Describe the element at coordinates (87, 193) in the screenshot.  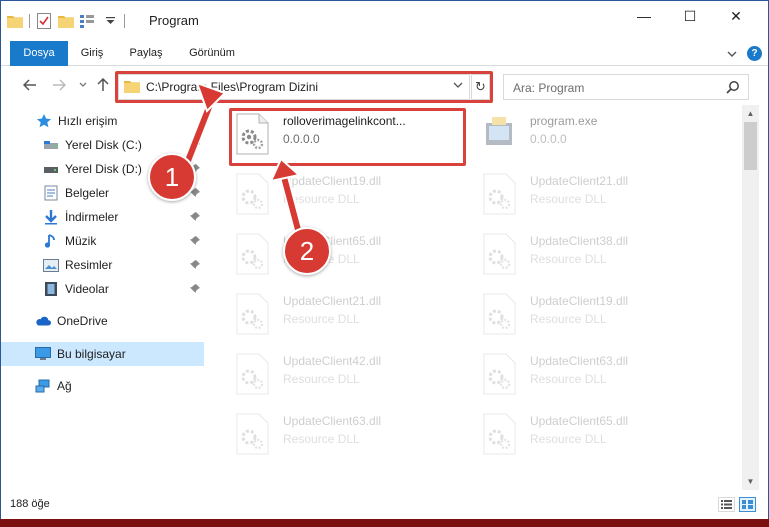
I see `sidebar-item-label: Belgeler` at that location.